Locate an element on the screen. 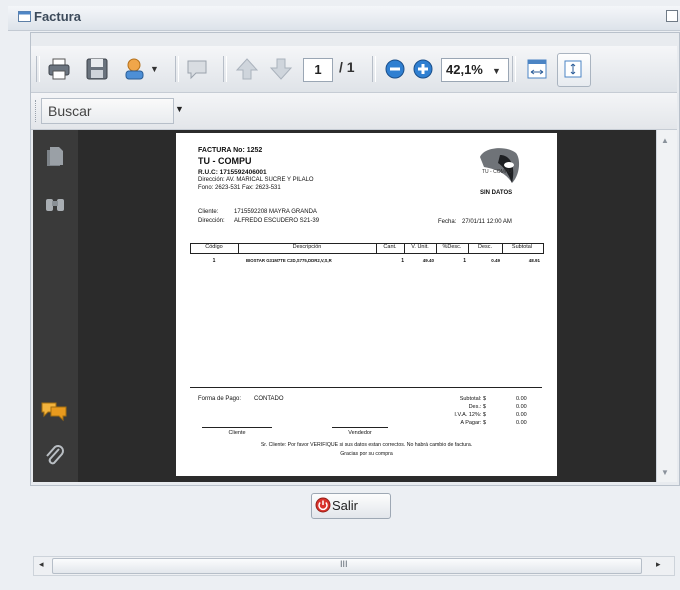  logo-caption: SIN DATOS is located at coordinates (496, 193).